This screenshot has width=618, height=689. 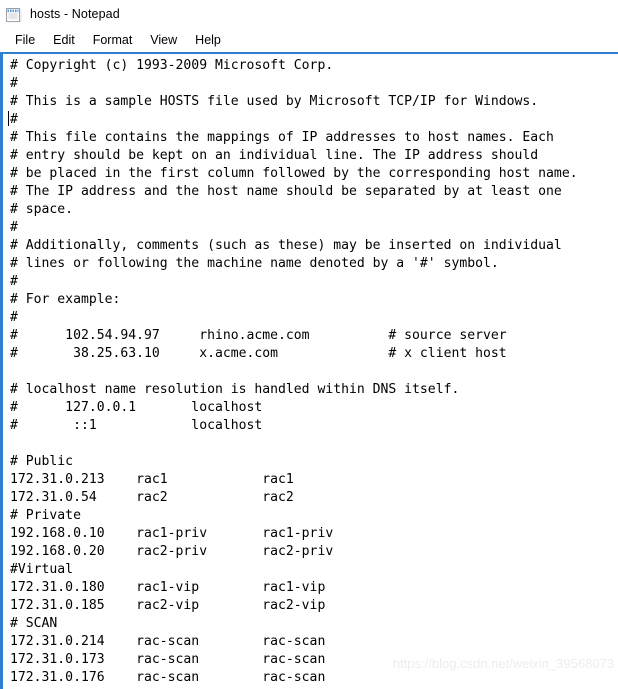 What do you see at coordinates (8, 118) in the screenshot?
I see `text-caret` at bounding box center [8, 118].